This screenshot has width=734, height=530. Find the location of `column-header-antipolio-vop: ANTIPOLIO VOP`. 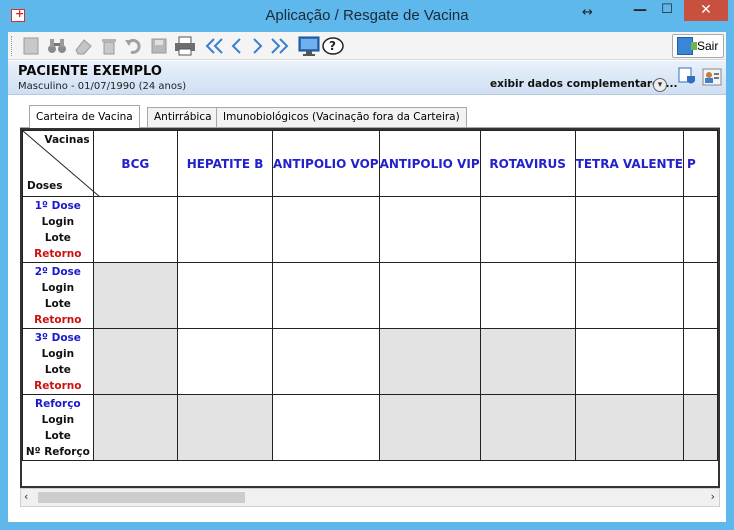

column-header-antipolio-vop: ANTIPOLIO VOP is located at coordinates (326, 163).